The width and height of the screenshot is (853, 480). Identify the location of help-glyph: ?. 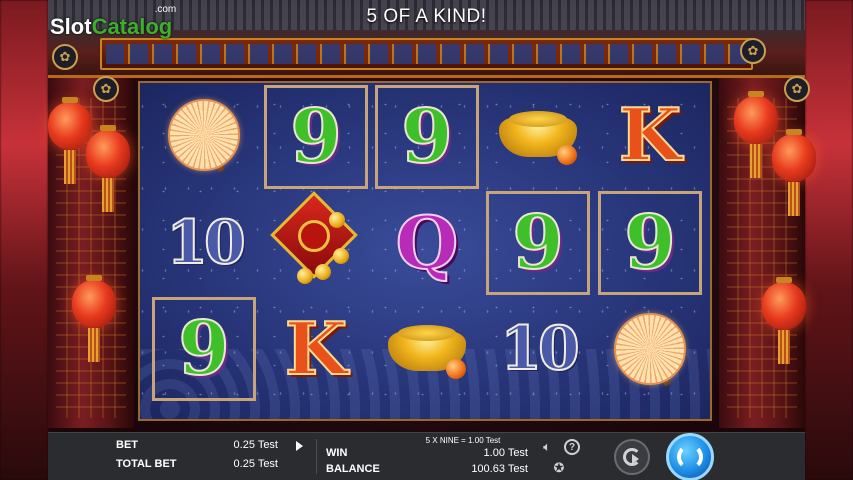
(572, 447).